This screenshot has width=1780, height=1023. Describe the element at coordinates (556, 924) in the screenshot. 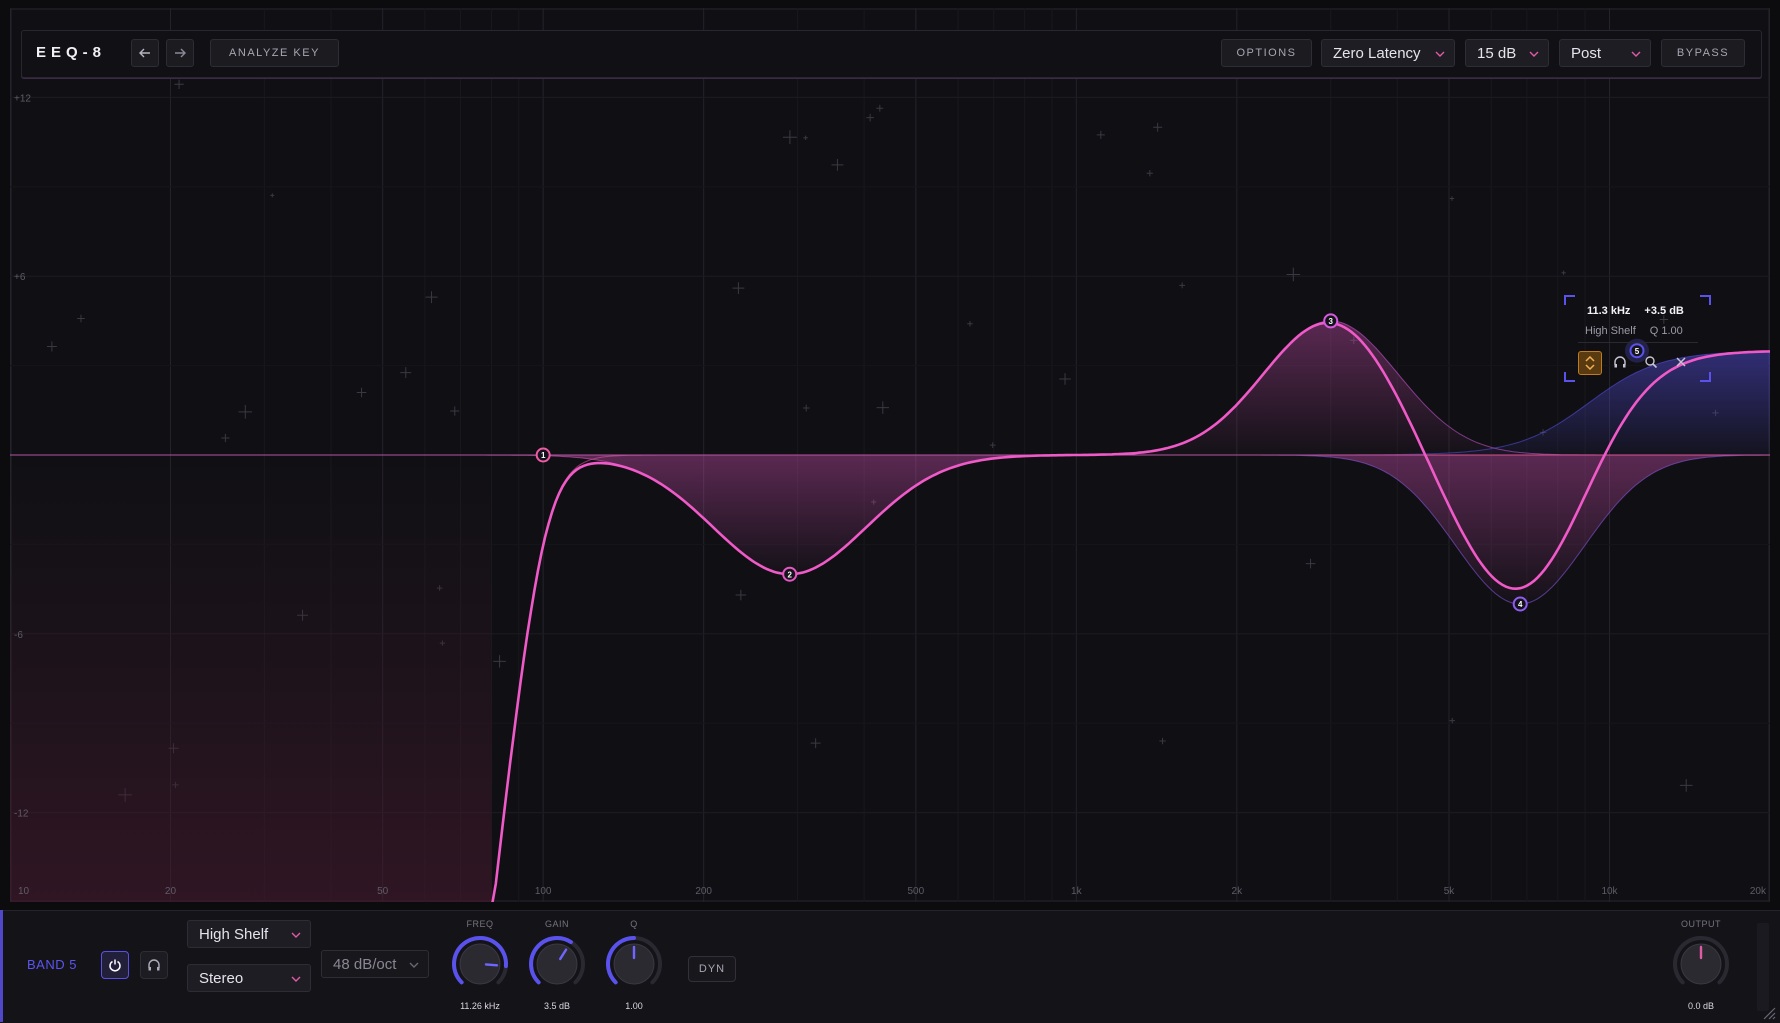

I see `gain-knob-label: GAIN` at that location.